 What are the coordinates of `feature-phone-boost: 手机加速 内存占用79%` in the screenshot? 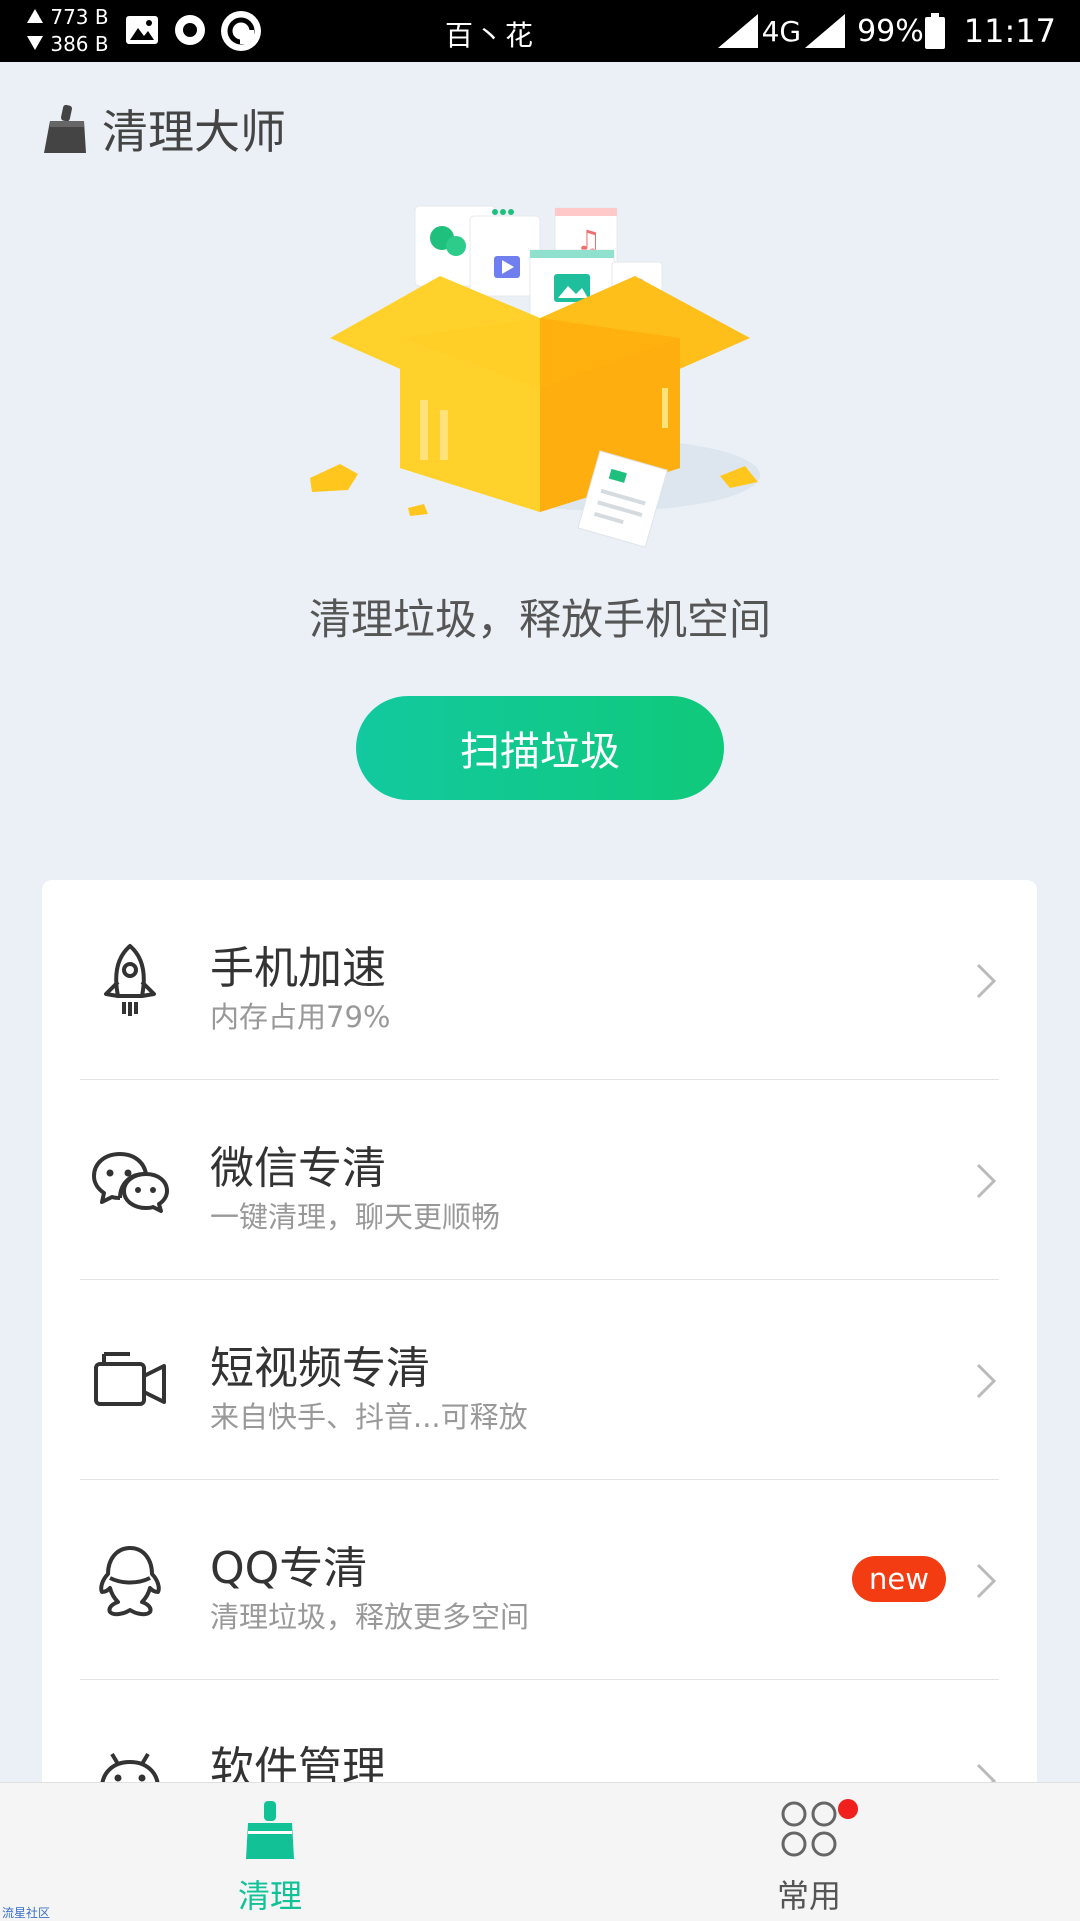 It's located at (539, 980).